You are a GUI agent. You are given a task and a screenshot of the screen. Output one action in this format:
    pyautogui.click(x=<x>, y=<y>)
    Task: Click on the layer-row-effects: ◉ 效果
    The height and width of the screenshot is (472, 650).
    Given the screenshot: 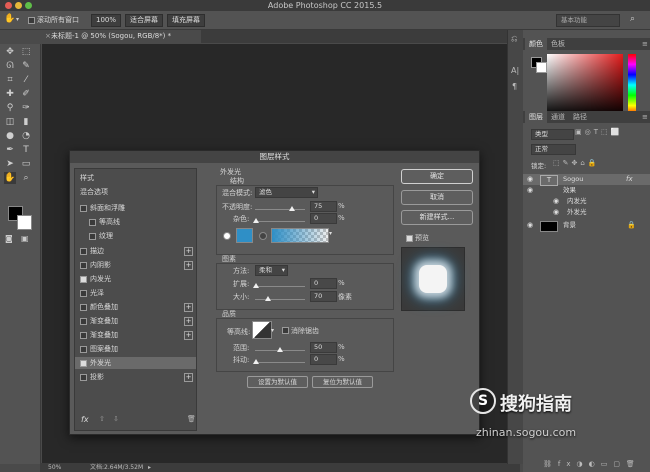 What is the action you would take?
    pyautogui.click(x=586, y=190)
    